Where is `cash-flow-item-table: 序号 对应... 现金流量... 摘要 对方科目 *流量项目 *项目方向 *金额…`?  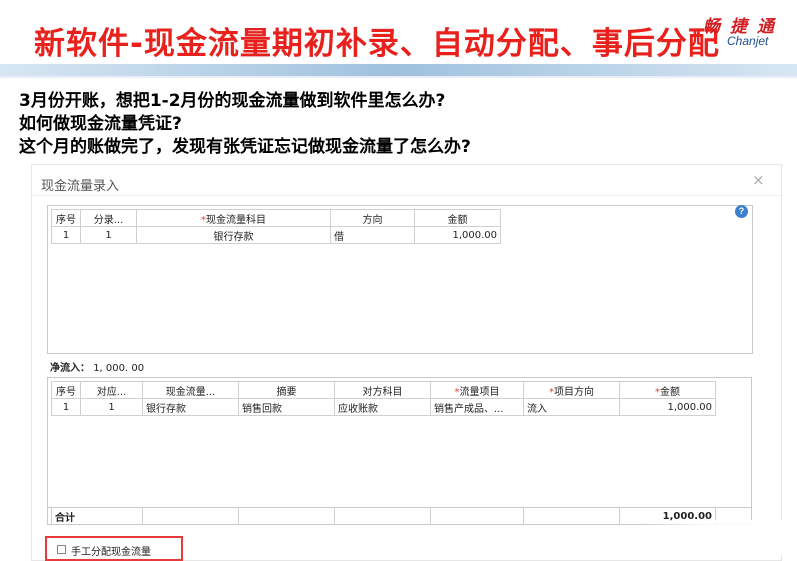 cash-flow-item-table: 序号 对应... 现金流量... 摘要 对方科目 *流量项目 *项目方向 *金额… is located at coordinates (383, 398).